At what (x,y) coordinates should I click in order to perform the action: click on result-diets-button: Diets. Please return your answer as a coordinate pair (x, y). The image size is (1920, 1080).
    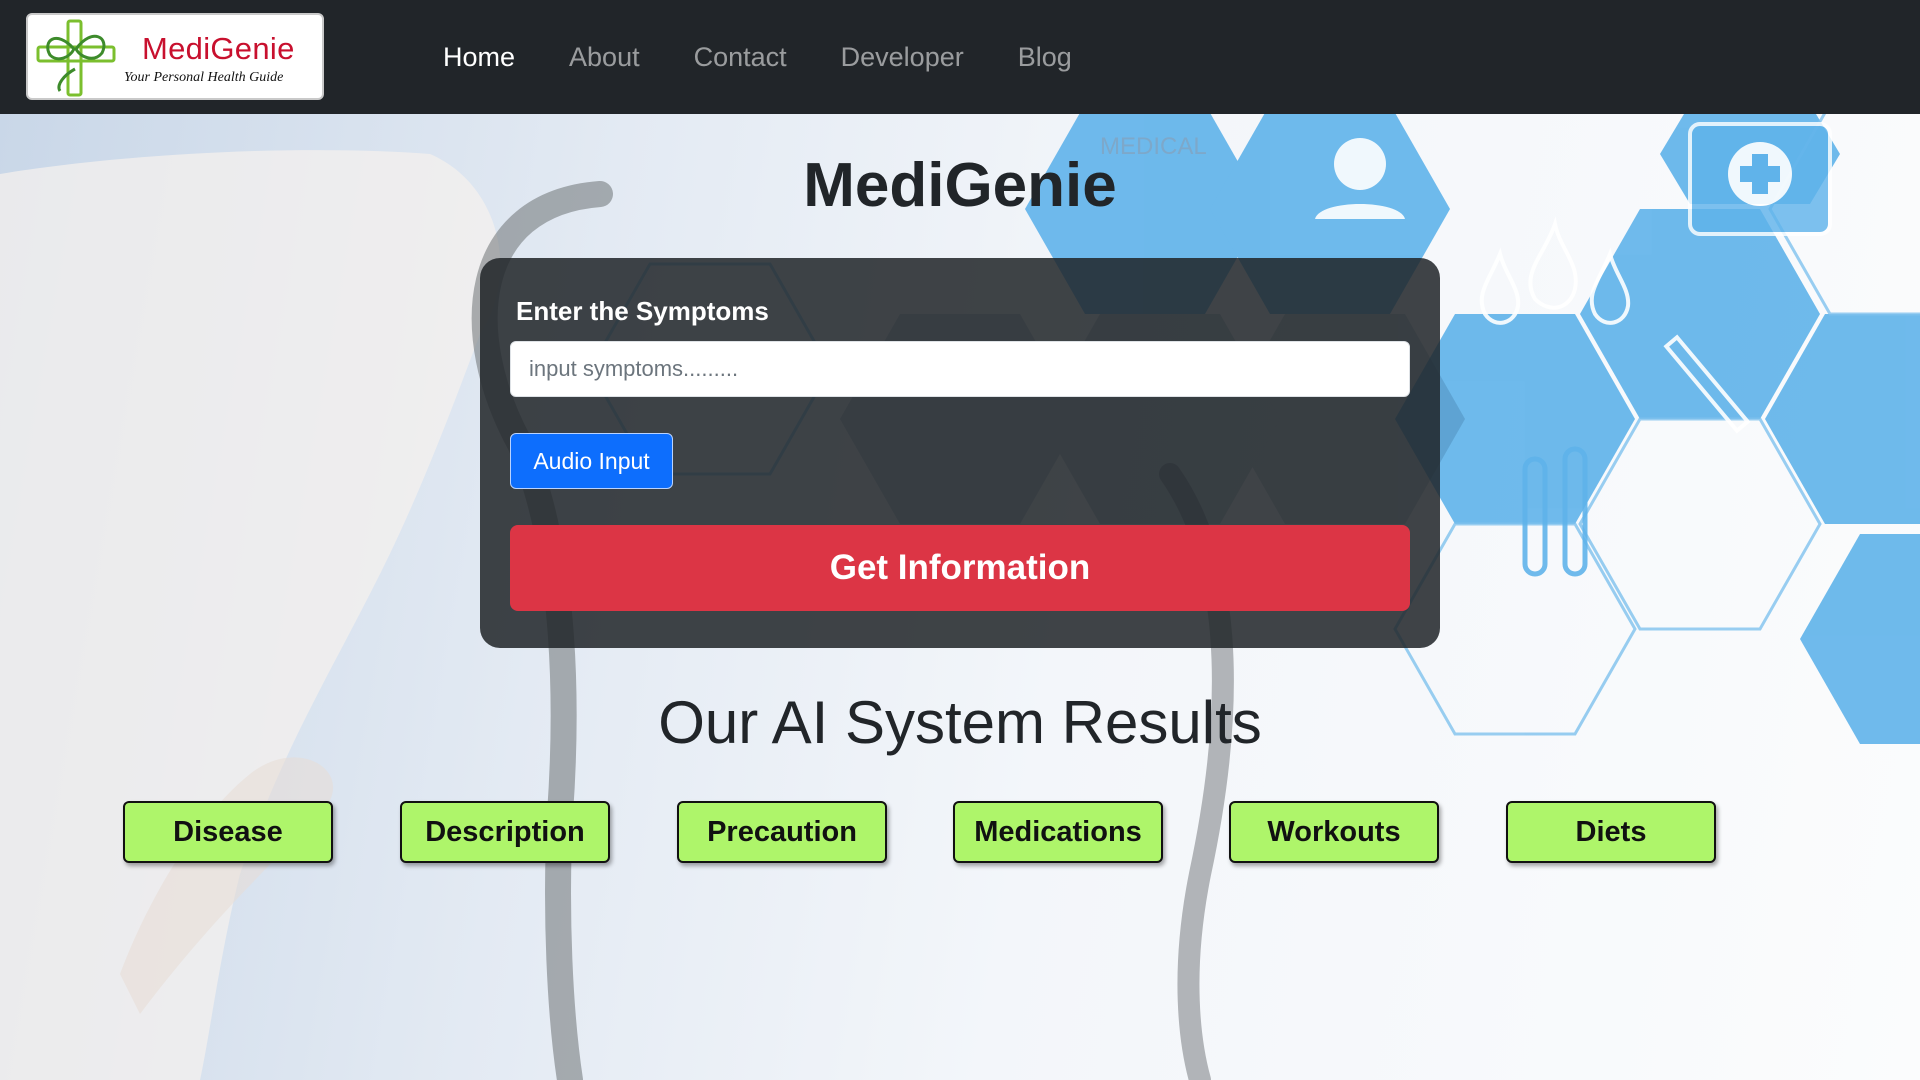
    Looking at the image, I should click on (1611, 832).